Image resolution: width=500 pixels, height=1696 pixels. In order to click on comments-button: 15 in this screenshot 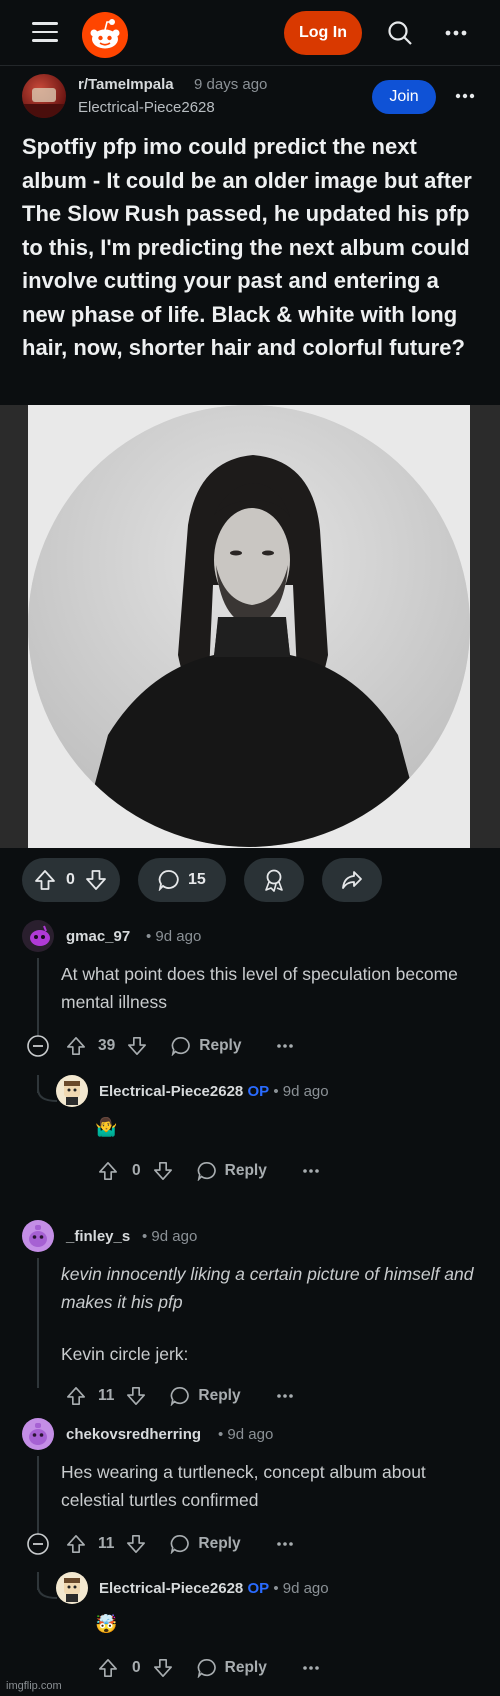, I will do `click(182, 880)`.